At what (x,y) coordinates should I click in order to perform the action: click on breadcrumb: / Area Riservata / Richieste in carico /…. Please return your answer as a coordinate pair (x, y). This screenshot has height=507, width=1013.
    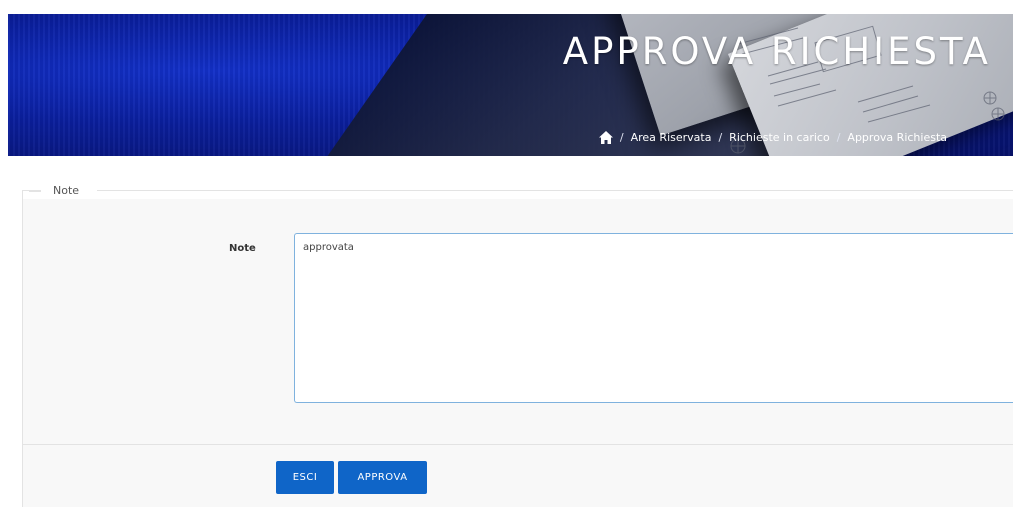
    Looking at the image, I should click on (772, 137).